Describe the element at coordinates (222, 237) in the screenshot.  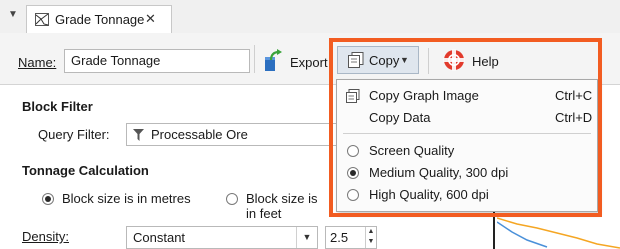
I see `density-mode-select: Constant ▼` at that location.